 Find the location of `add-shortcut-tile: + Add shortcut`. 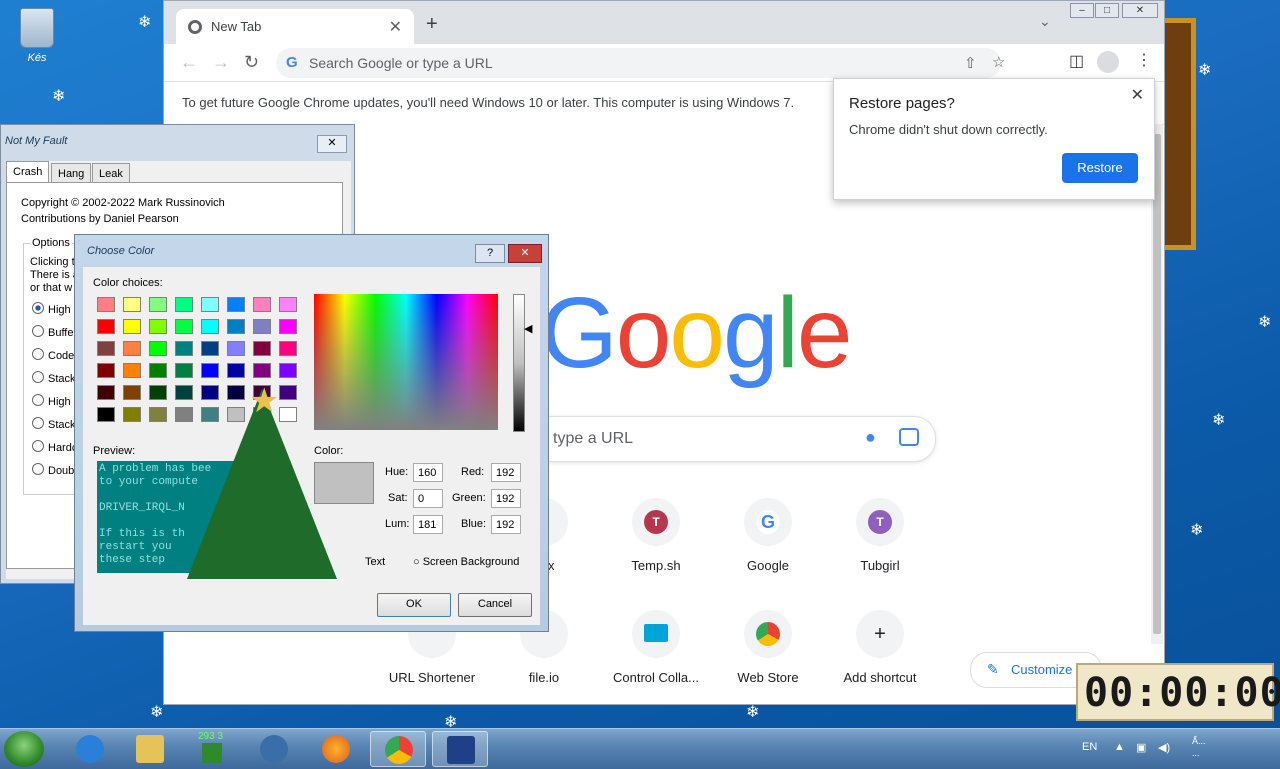

add-shortcut-tile: + Add shortcut is located at coordinates (880, 660).